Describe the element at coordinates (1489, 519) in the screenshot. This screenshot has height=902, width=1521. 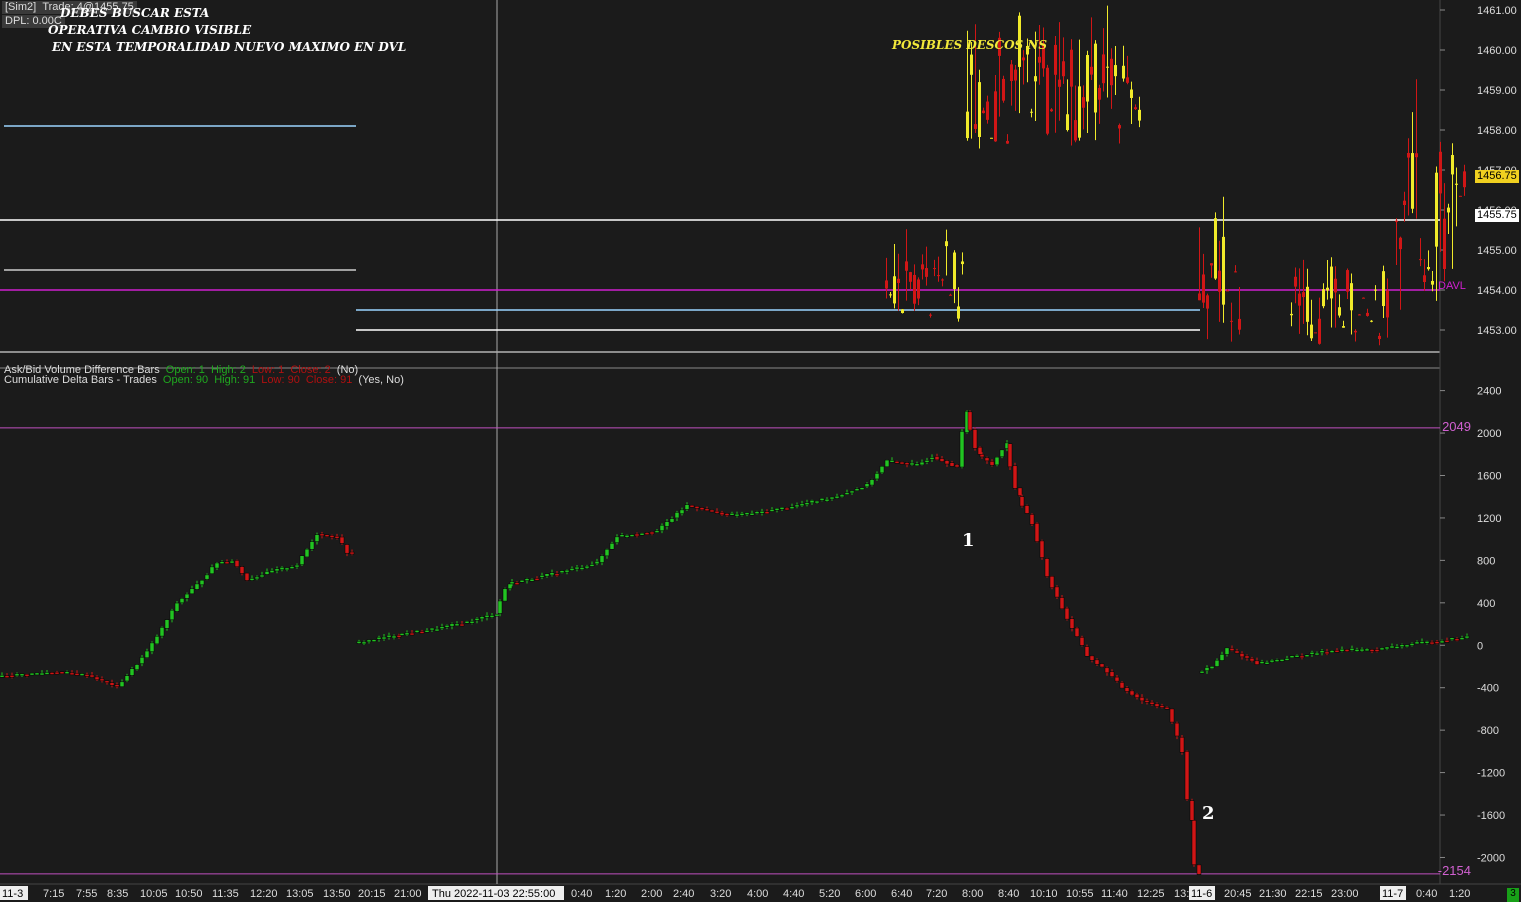
I see `delta-tick-label: 1200` at that location.